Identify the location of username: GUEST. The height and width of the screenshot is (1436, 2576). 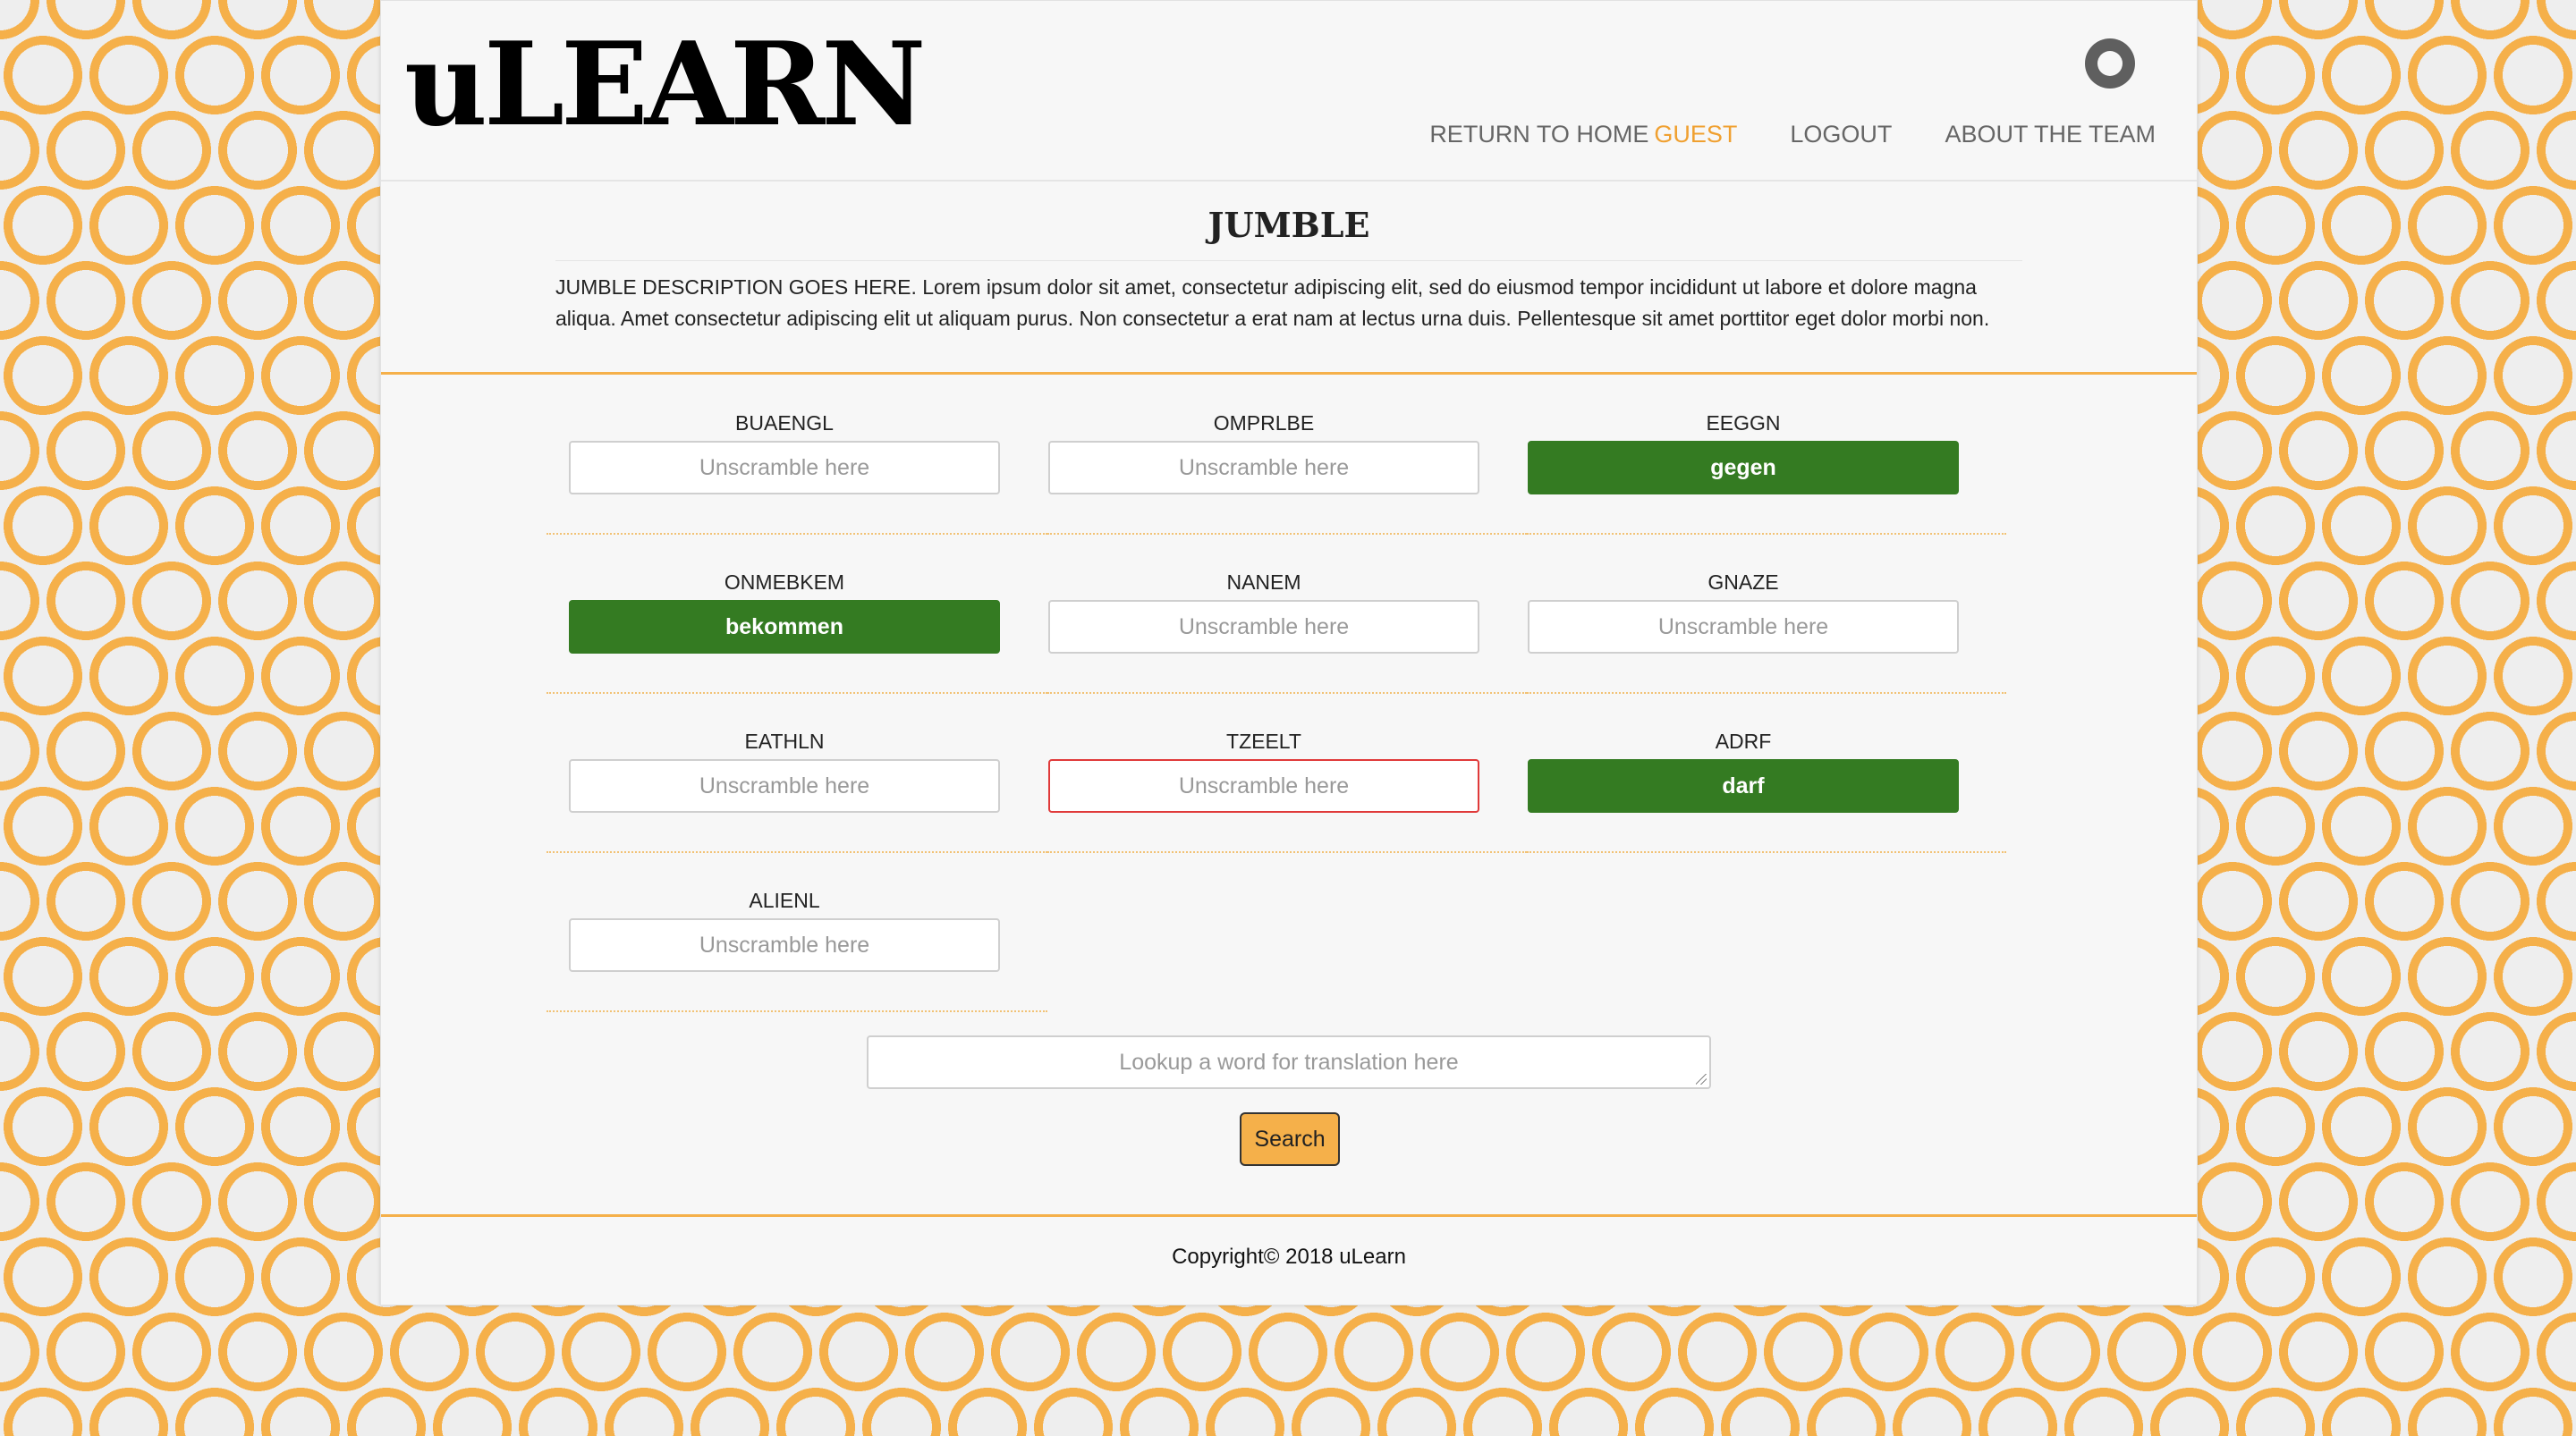
(1695, 134).